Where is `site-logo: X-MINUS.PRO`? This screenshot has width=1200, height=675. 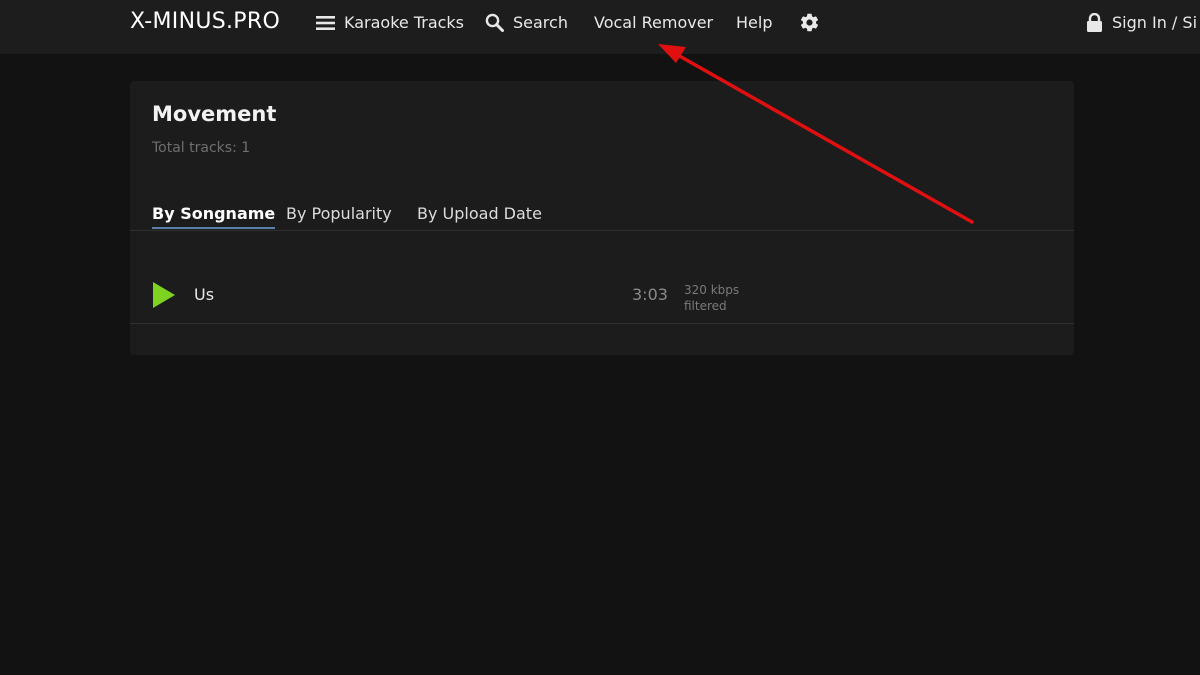
site-logo: X-MINUS.PRO is located at coordinates (205, 21).